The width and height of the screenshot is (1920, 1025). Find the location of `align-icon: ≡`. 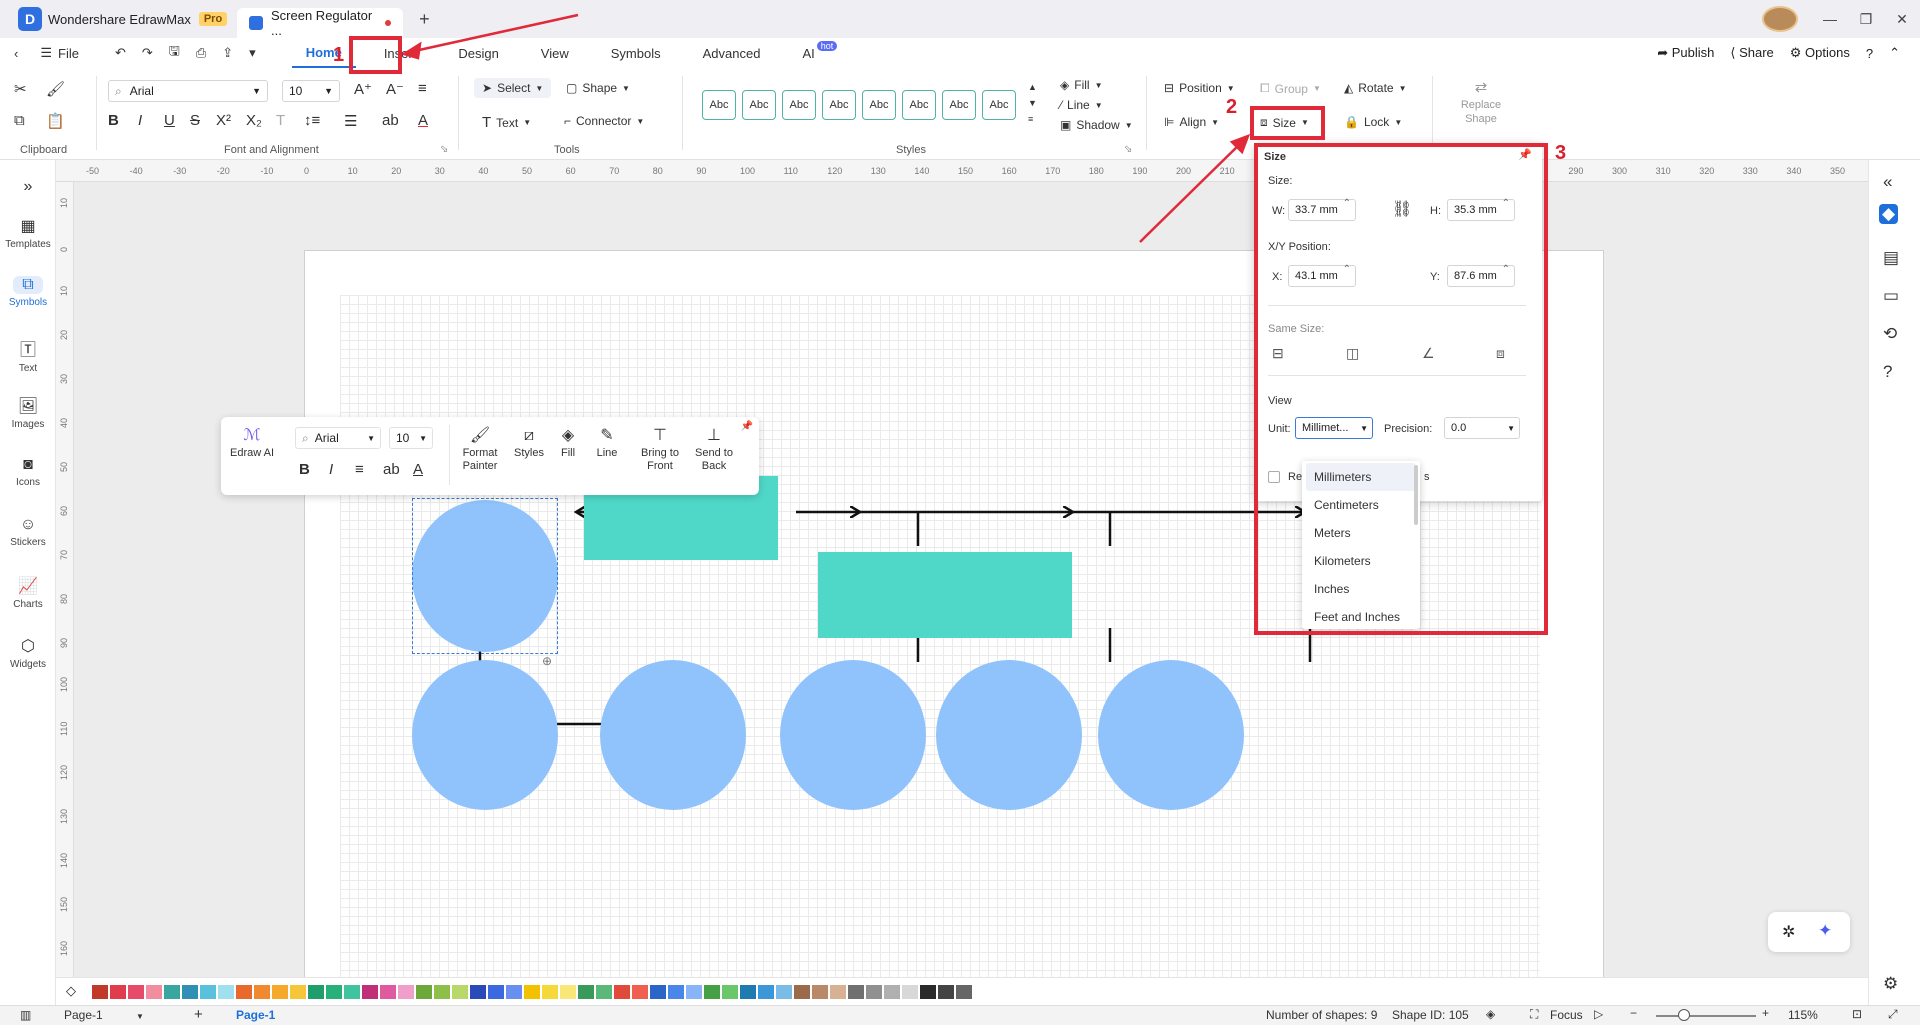

align-icon: ≡ is located at coordinates (422, 88).